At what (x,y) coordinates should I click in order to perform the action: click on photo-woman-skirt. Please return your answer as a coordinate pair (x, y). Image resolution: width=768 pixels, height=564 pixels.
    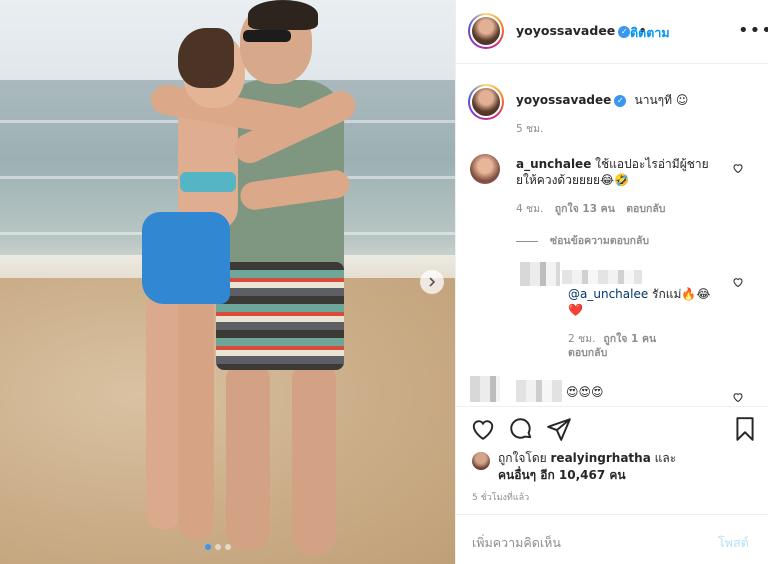
    Looking at the image, I should click on (186, 258).